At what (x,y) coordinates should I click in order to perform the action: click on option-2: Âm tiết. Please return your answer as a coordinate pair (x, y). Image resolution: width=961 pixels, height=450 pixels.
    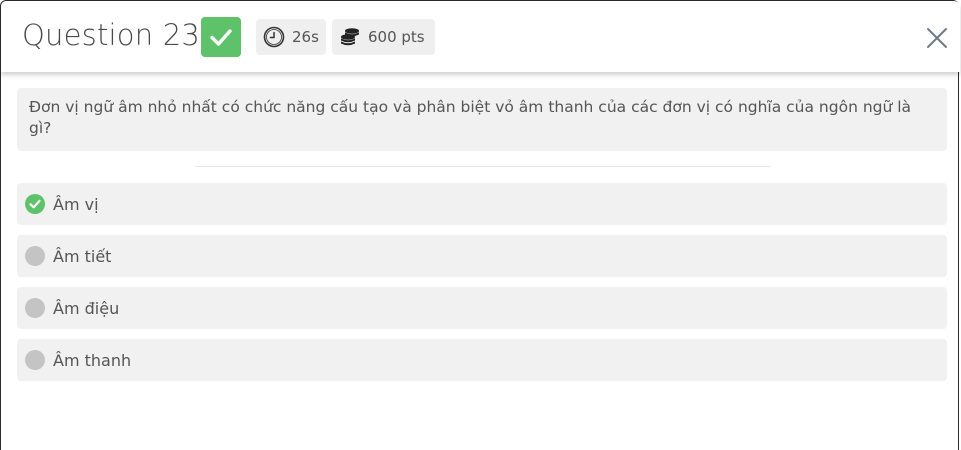
    Looking at the image, I should click on (482, 256).